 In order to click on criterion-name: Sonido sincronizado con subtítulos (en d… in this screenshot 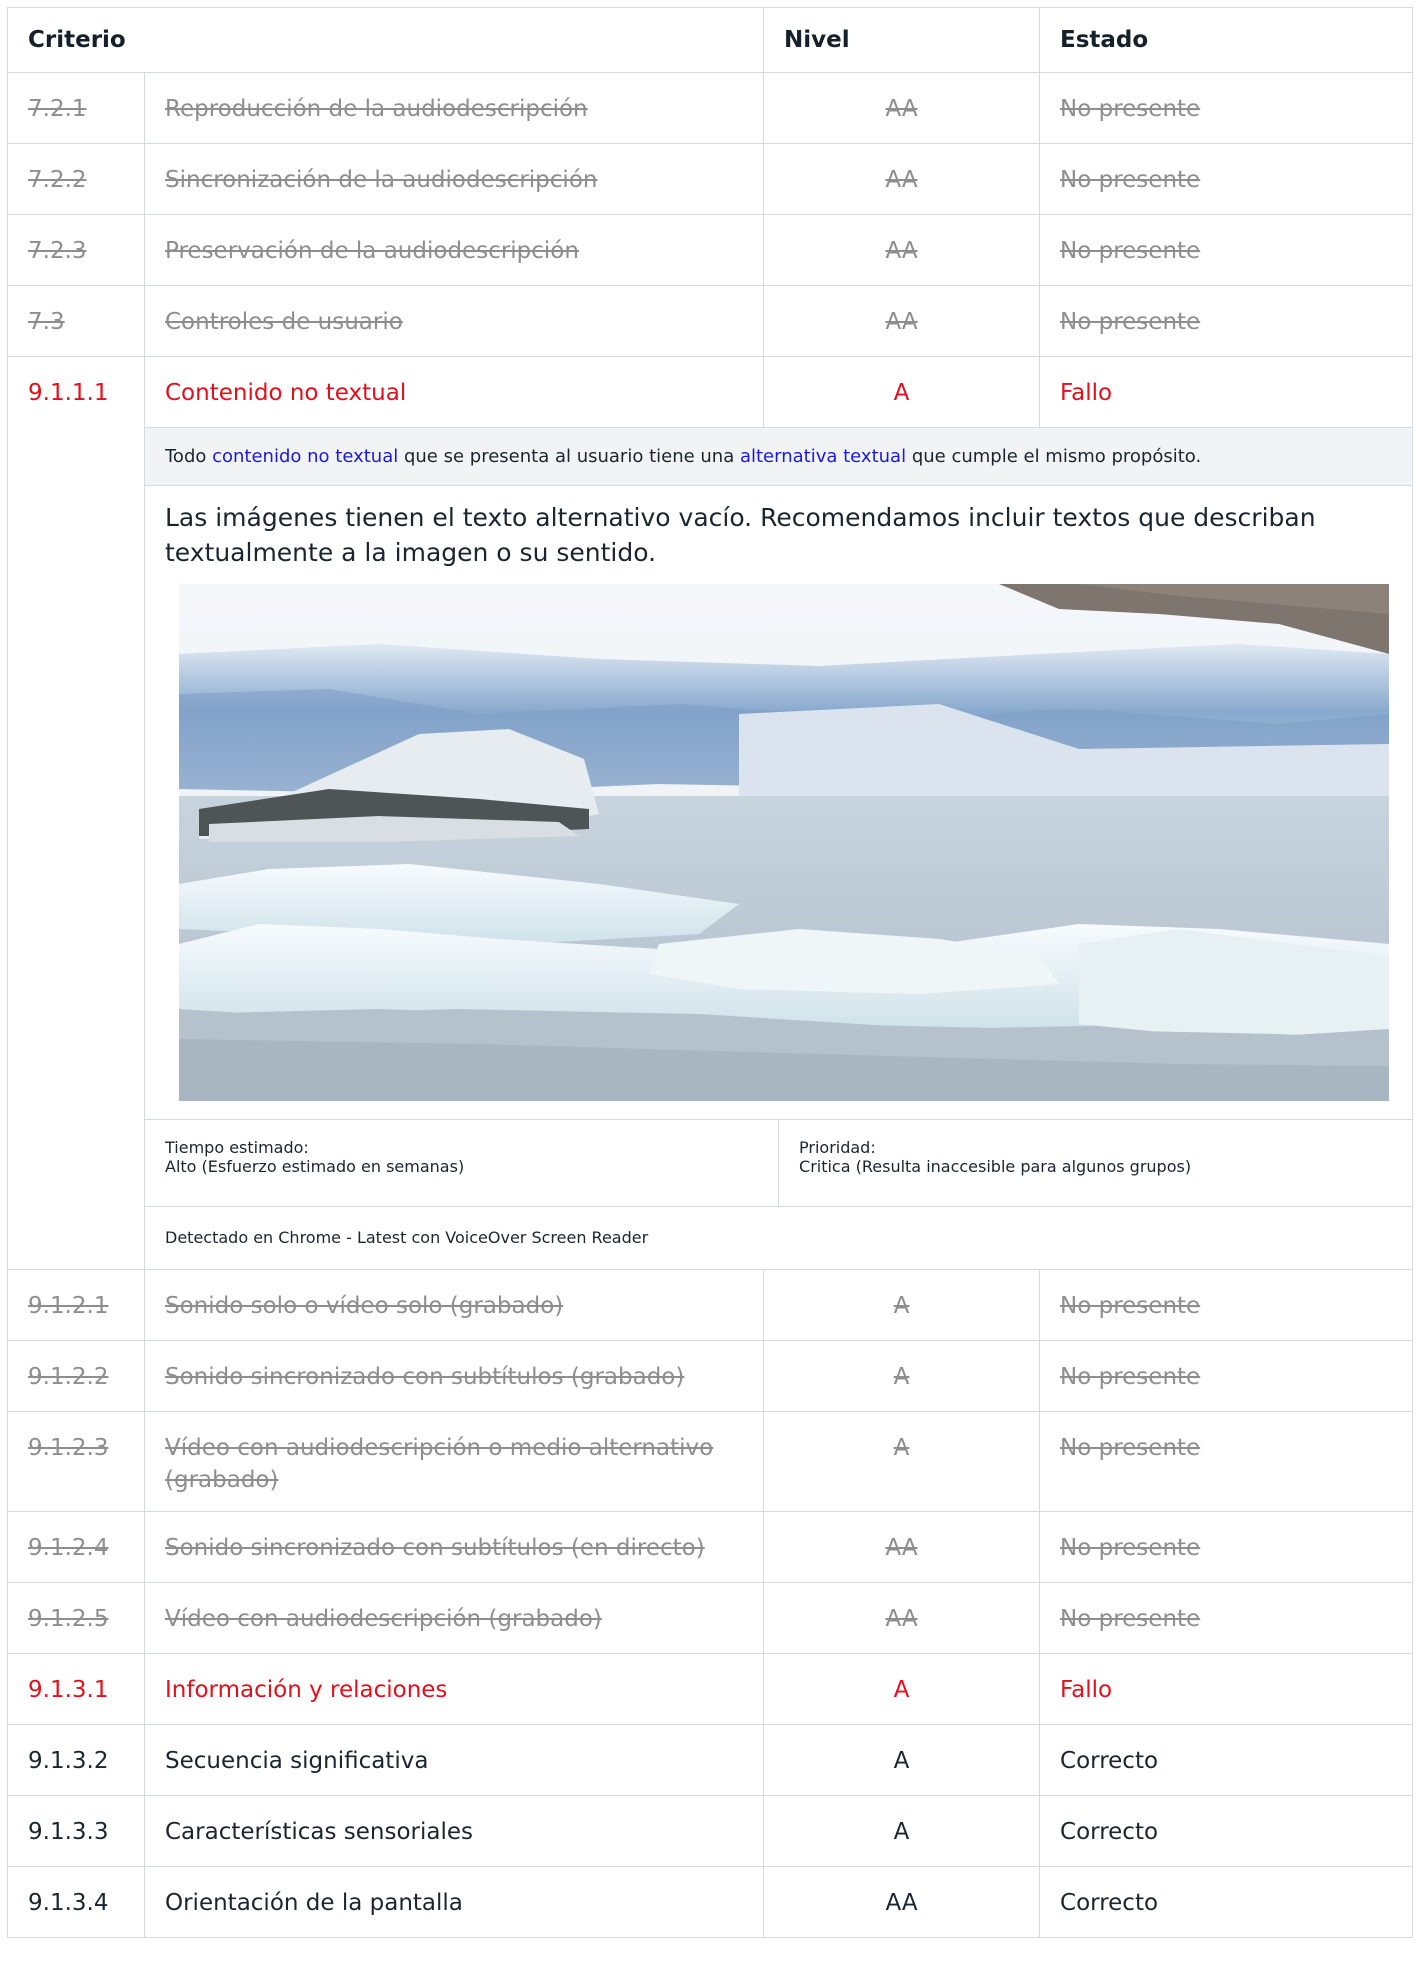, I will do `click(454, 1547)`.